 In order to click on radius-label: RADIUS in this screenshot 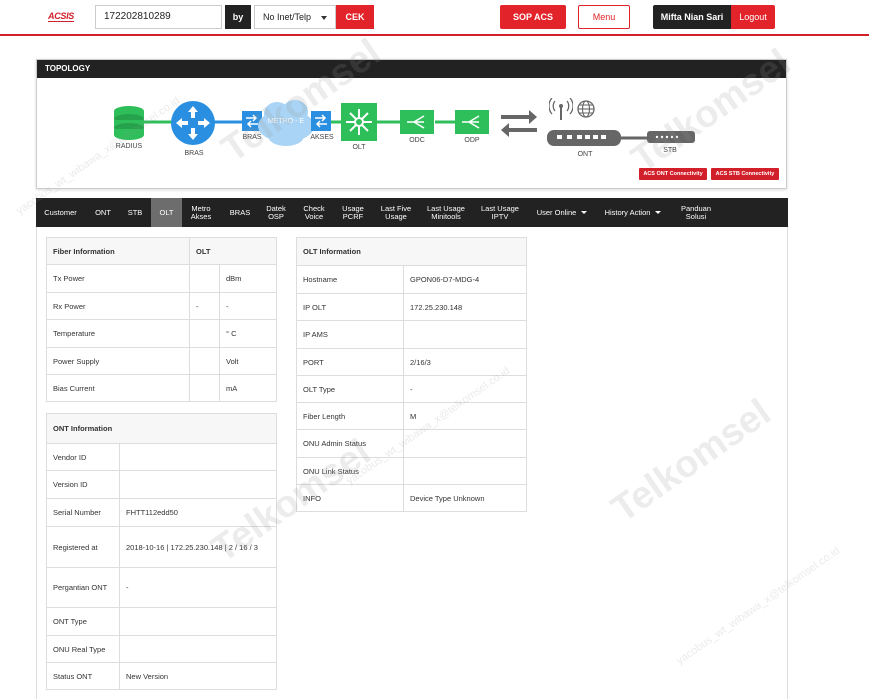, I will do `click(129, 146)`.